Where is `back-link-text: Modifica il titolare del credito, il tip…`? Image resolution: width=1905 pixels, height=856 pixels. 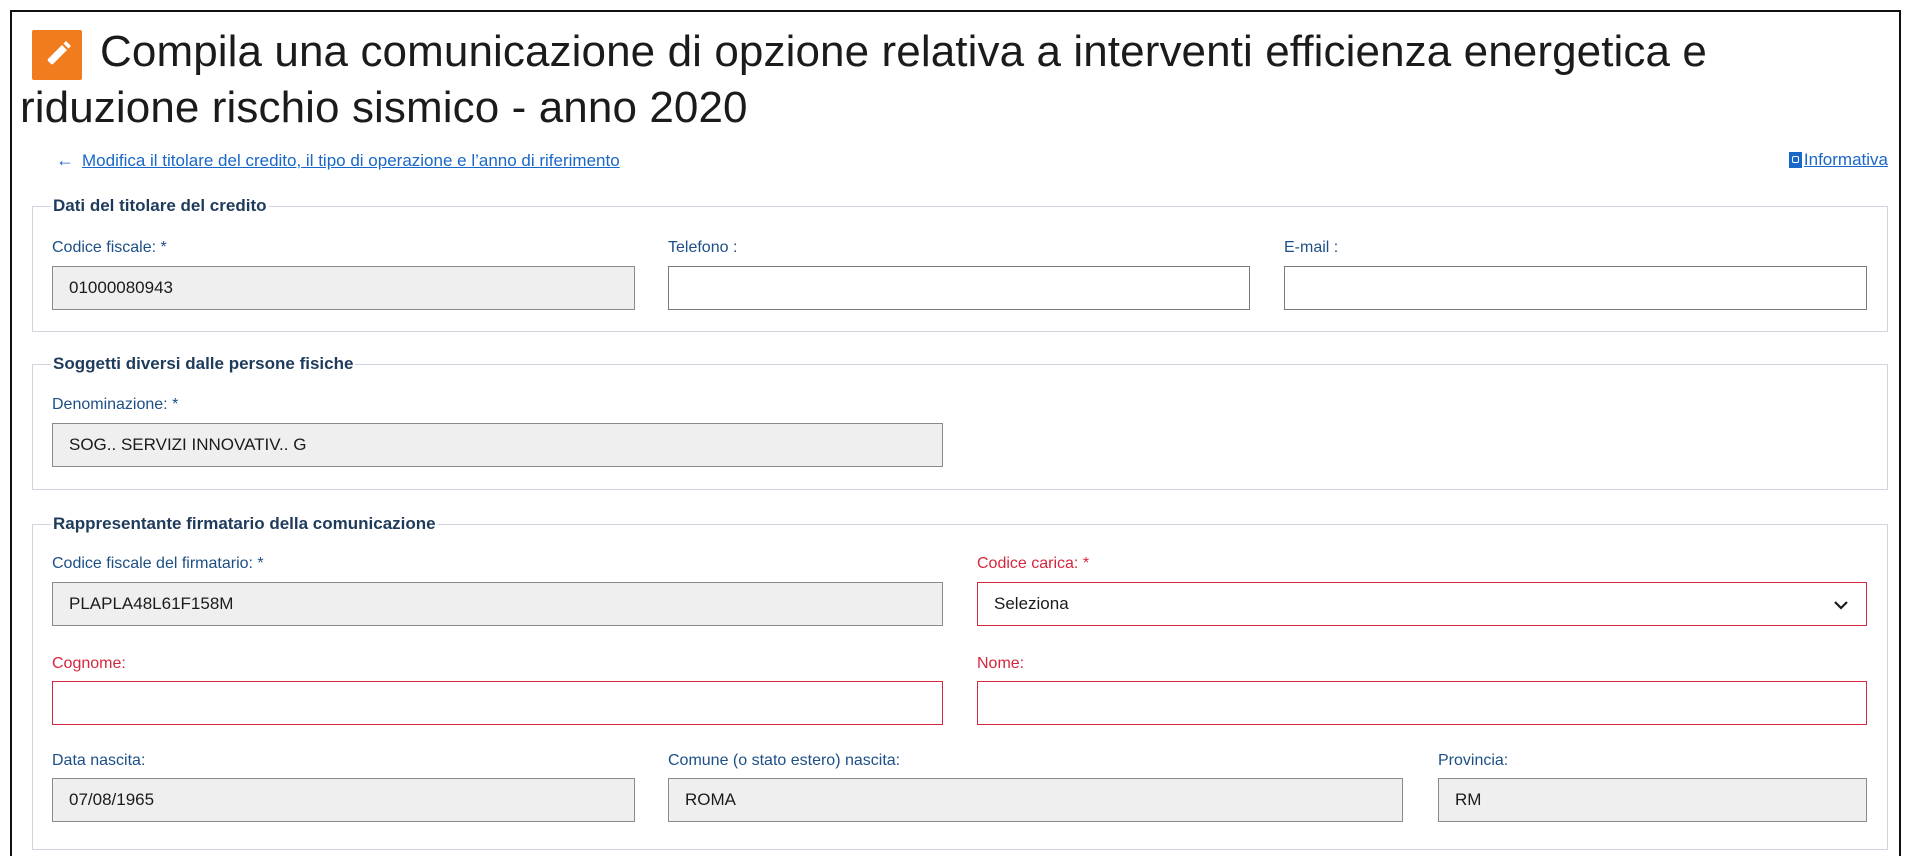 back-link-text: Modifica il titolare del credito, il tip… is located at coordinates (351, 161).